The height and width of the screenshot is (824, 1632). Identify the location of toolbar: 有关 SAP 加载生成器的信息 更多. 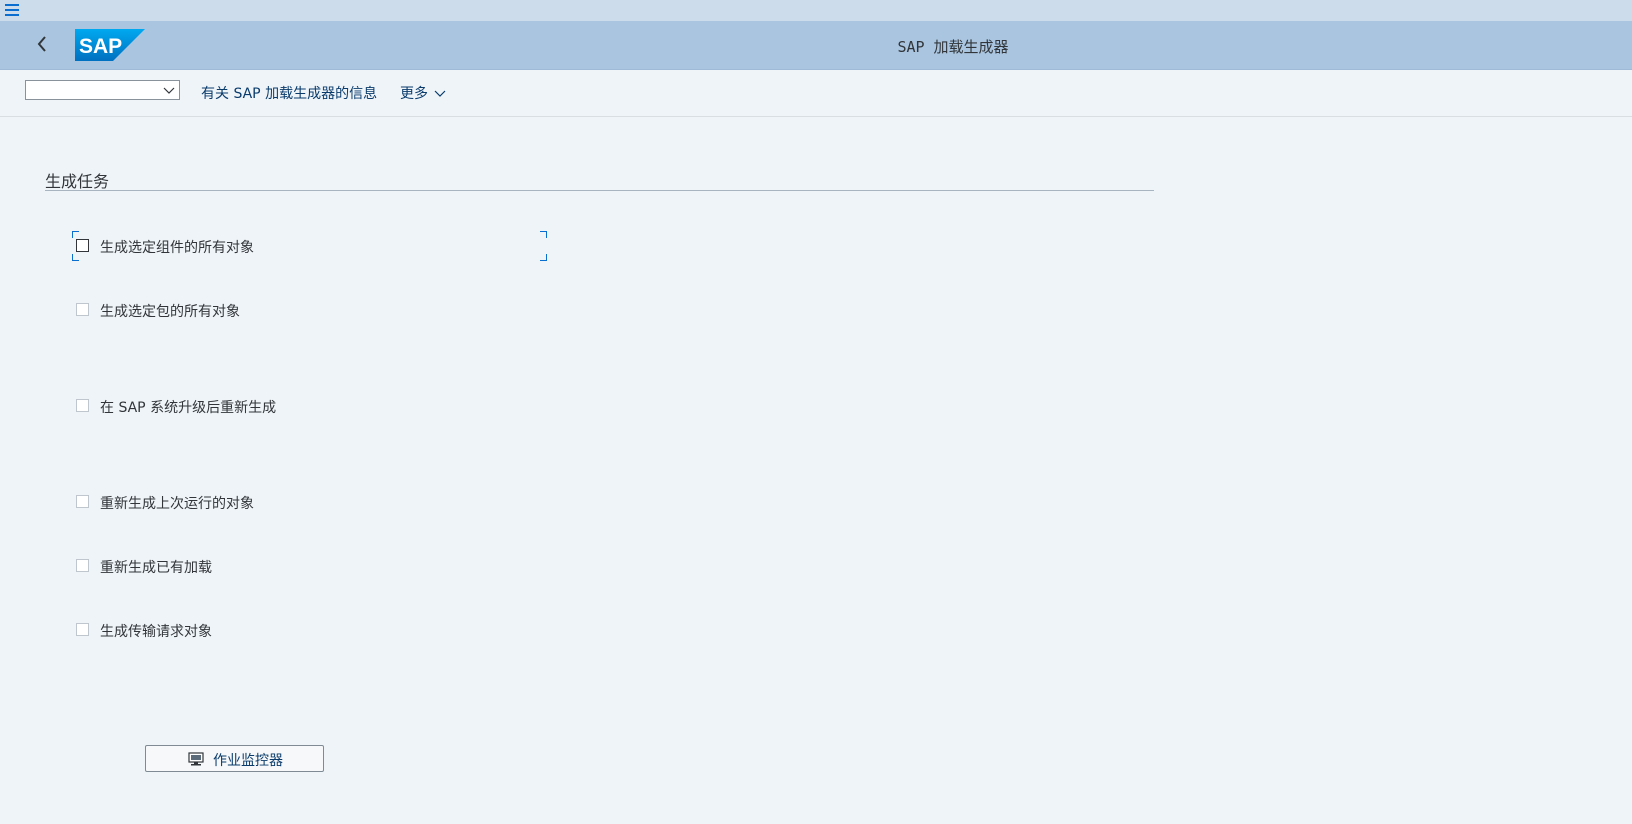
(816, 93).